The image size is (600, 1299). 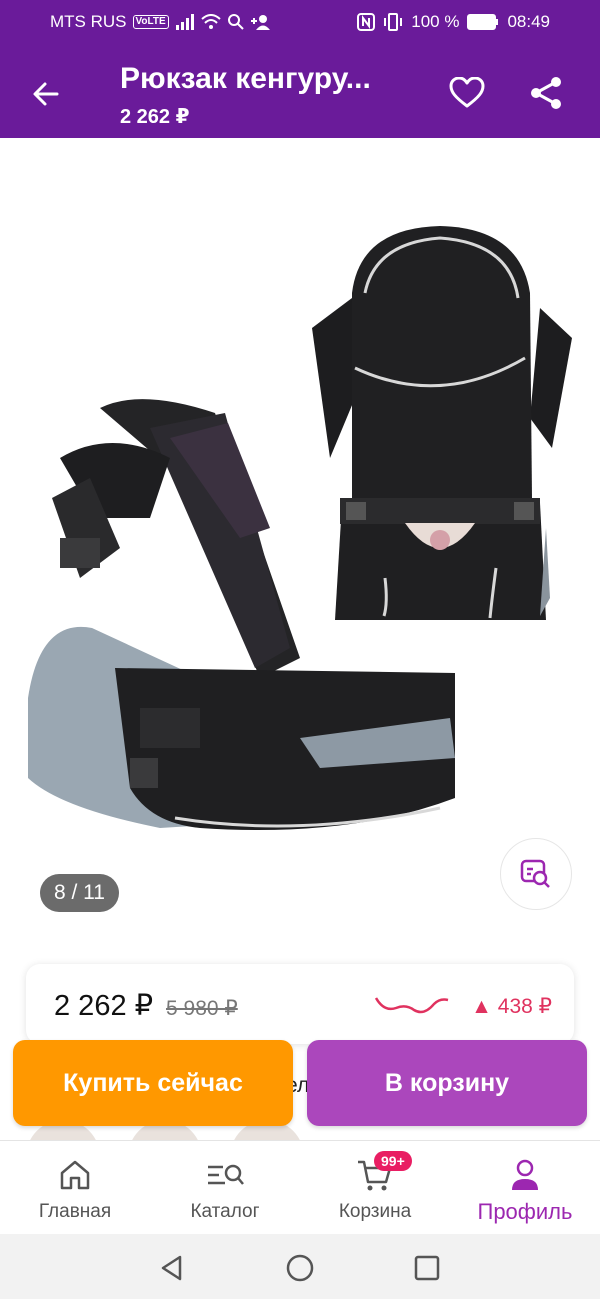 I want to click on nav-label-home: Главная, so click(x=75, y=1211).